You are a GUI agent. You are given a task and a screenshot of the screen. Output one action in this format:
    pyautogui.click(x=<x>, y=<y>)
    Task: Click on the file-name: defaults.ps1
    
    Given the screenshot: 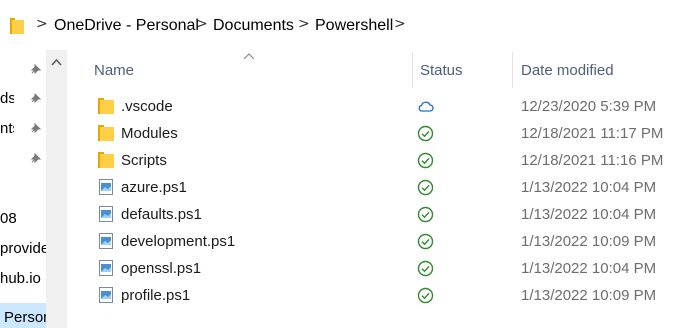 What is the action you would take?
    pyautogui.click(x=161, y=214)
    